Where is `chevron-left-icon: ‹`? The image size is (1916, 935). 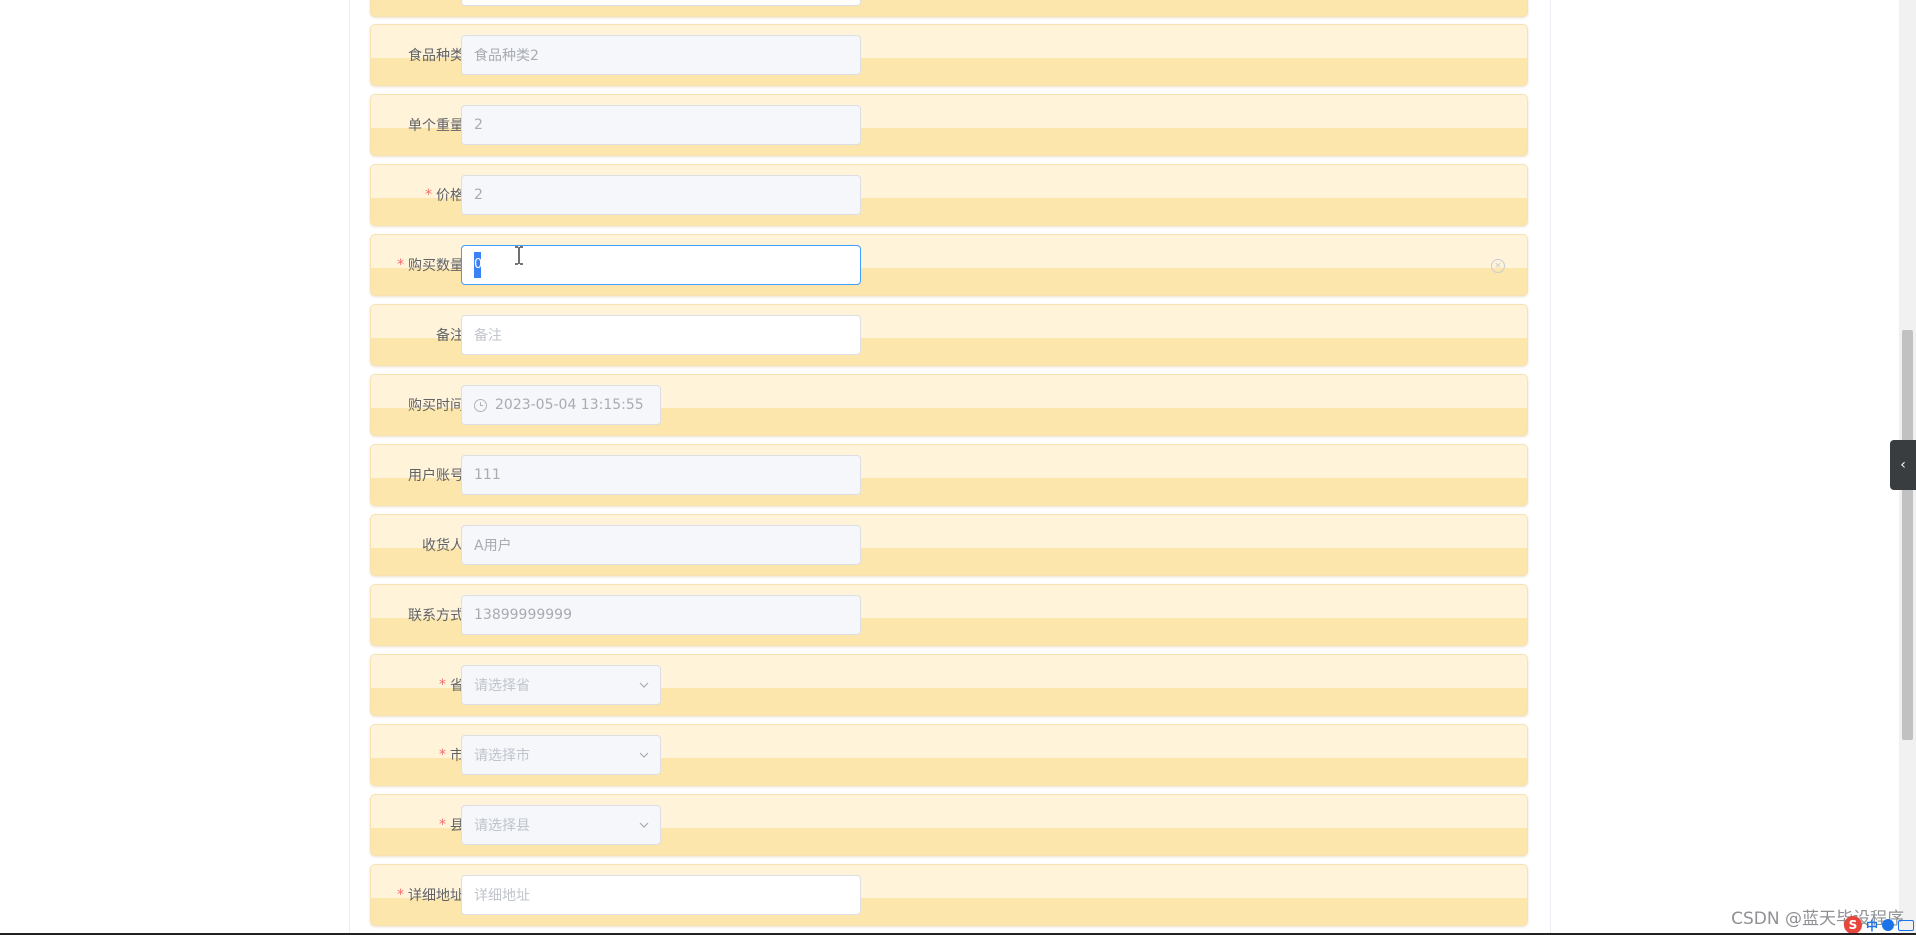 chevron-left-icon: ‹ is located at coordinates (1903, 465).